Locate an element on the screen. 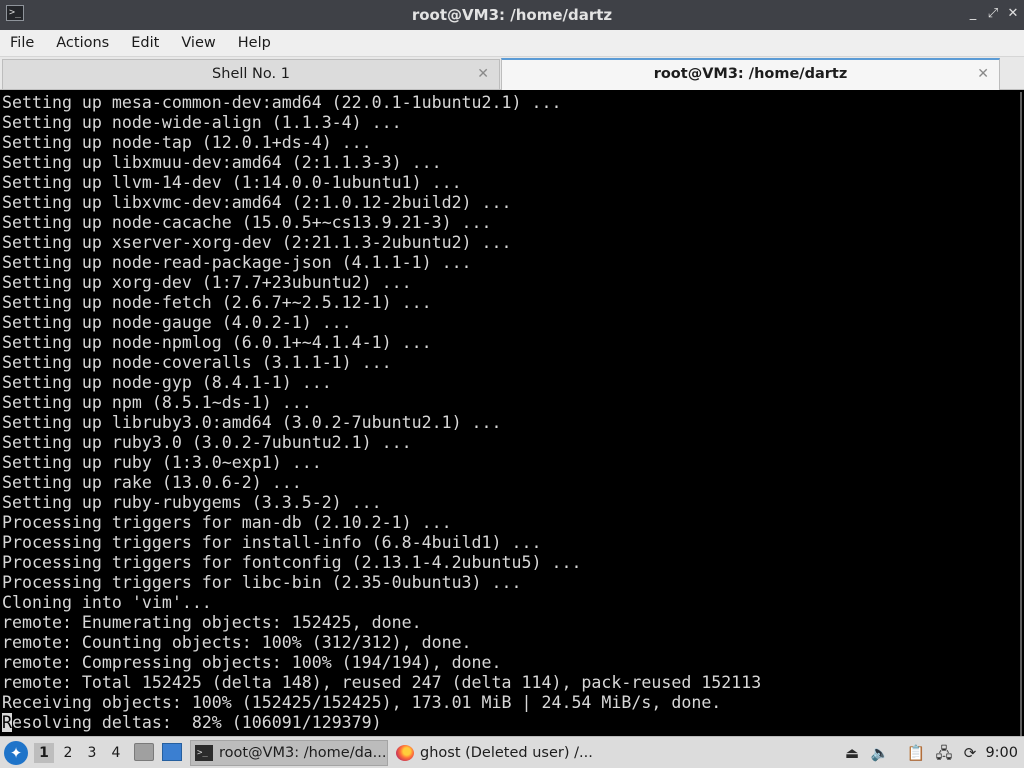  tab-label: Shell No. 1 is located at coordinates (251, 74).